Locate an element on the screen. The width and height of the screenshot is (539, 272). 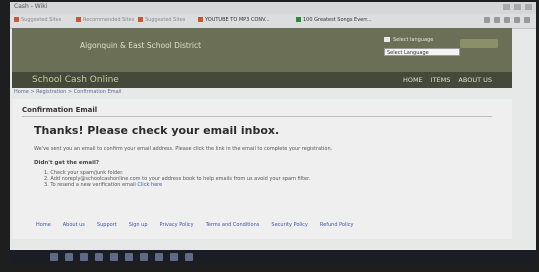
footer-link: Terms and Conditions is located at coordinates (233, 225).